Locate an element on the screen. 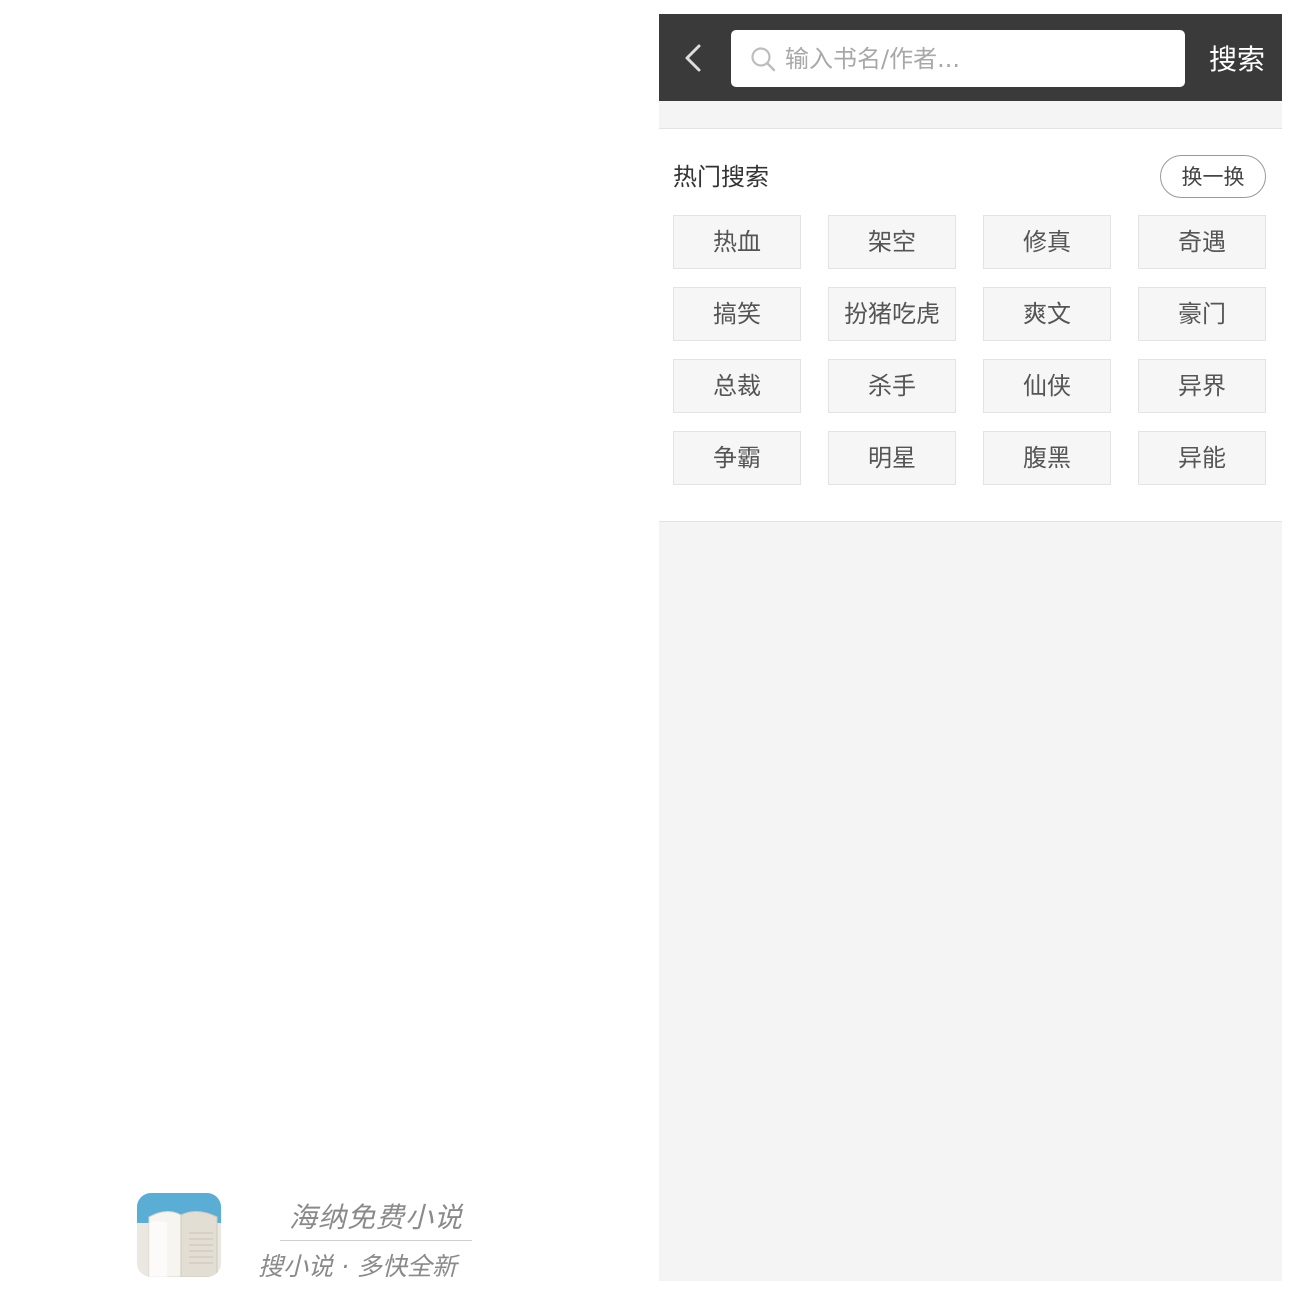  search-topbar: 搜索 is located at coordinates (970, 57).